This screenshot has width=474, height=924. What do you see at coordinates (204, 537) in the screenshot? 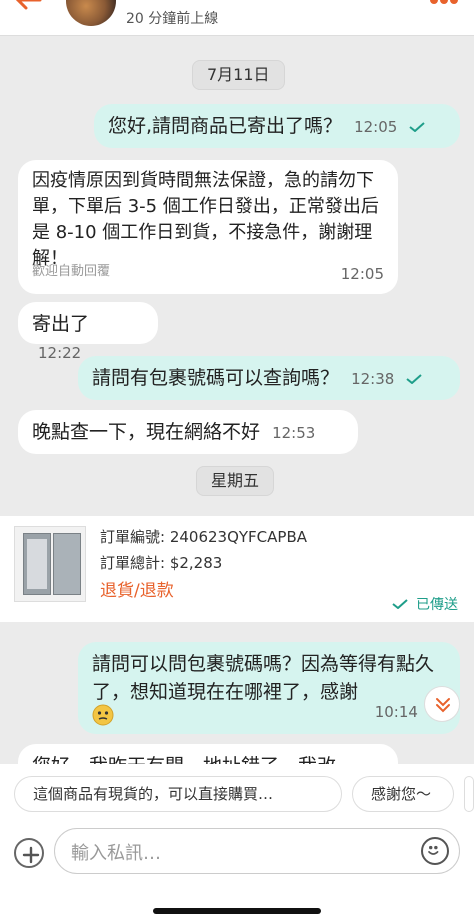
I see `order-number: 訂單編號: 240623QYFCAPBA` at bounding box center [204, 537].